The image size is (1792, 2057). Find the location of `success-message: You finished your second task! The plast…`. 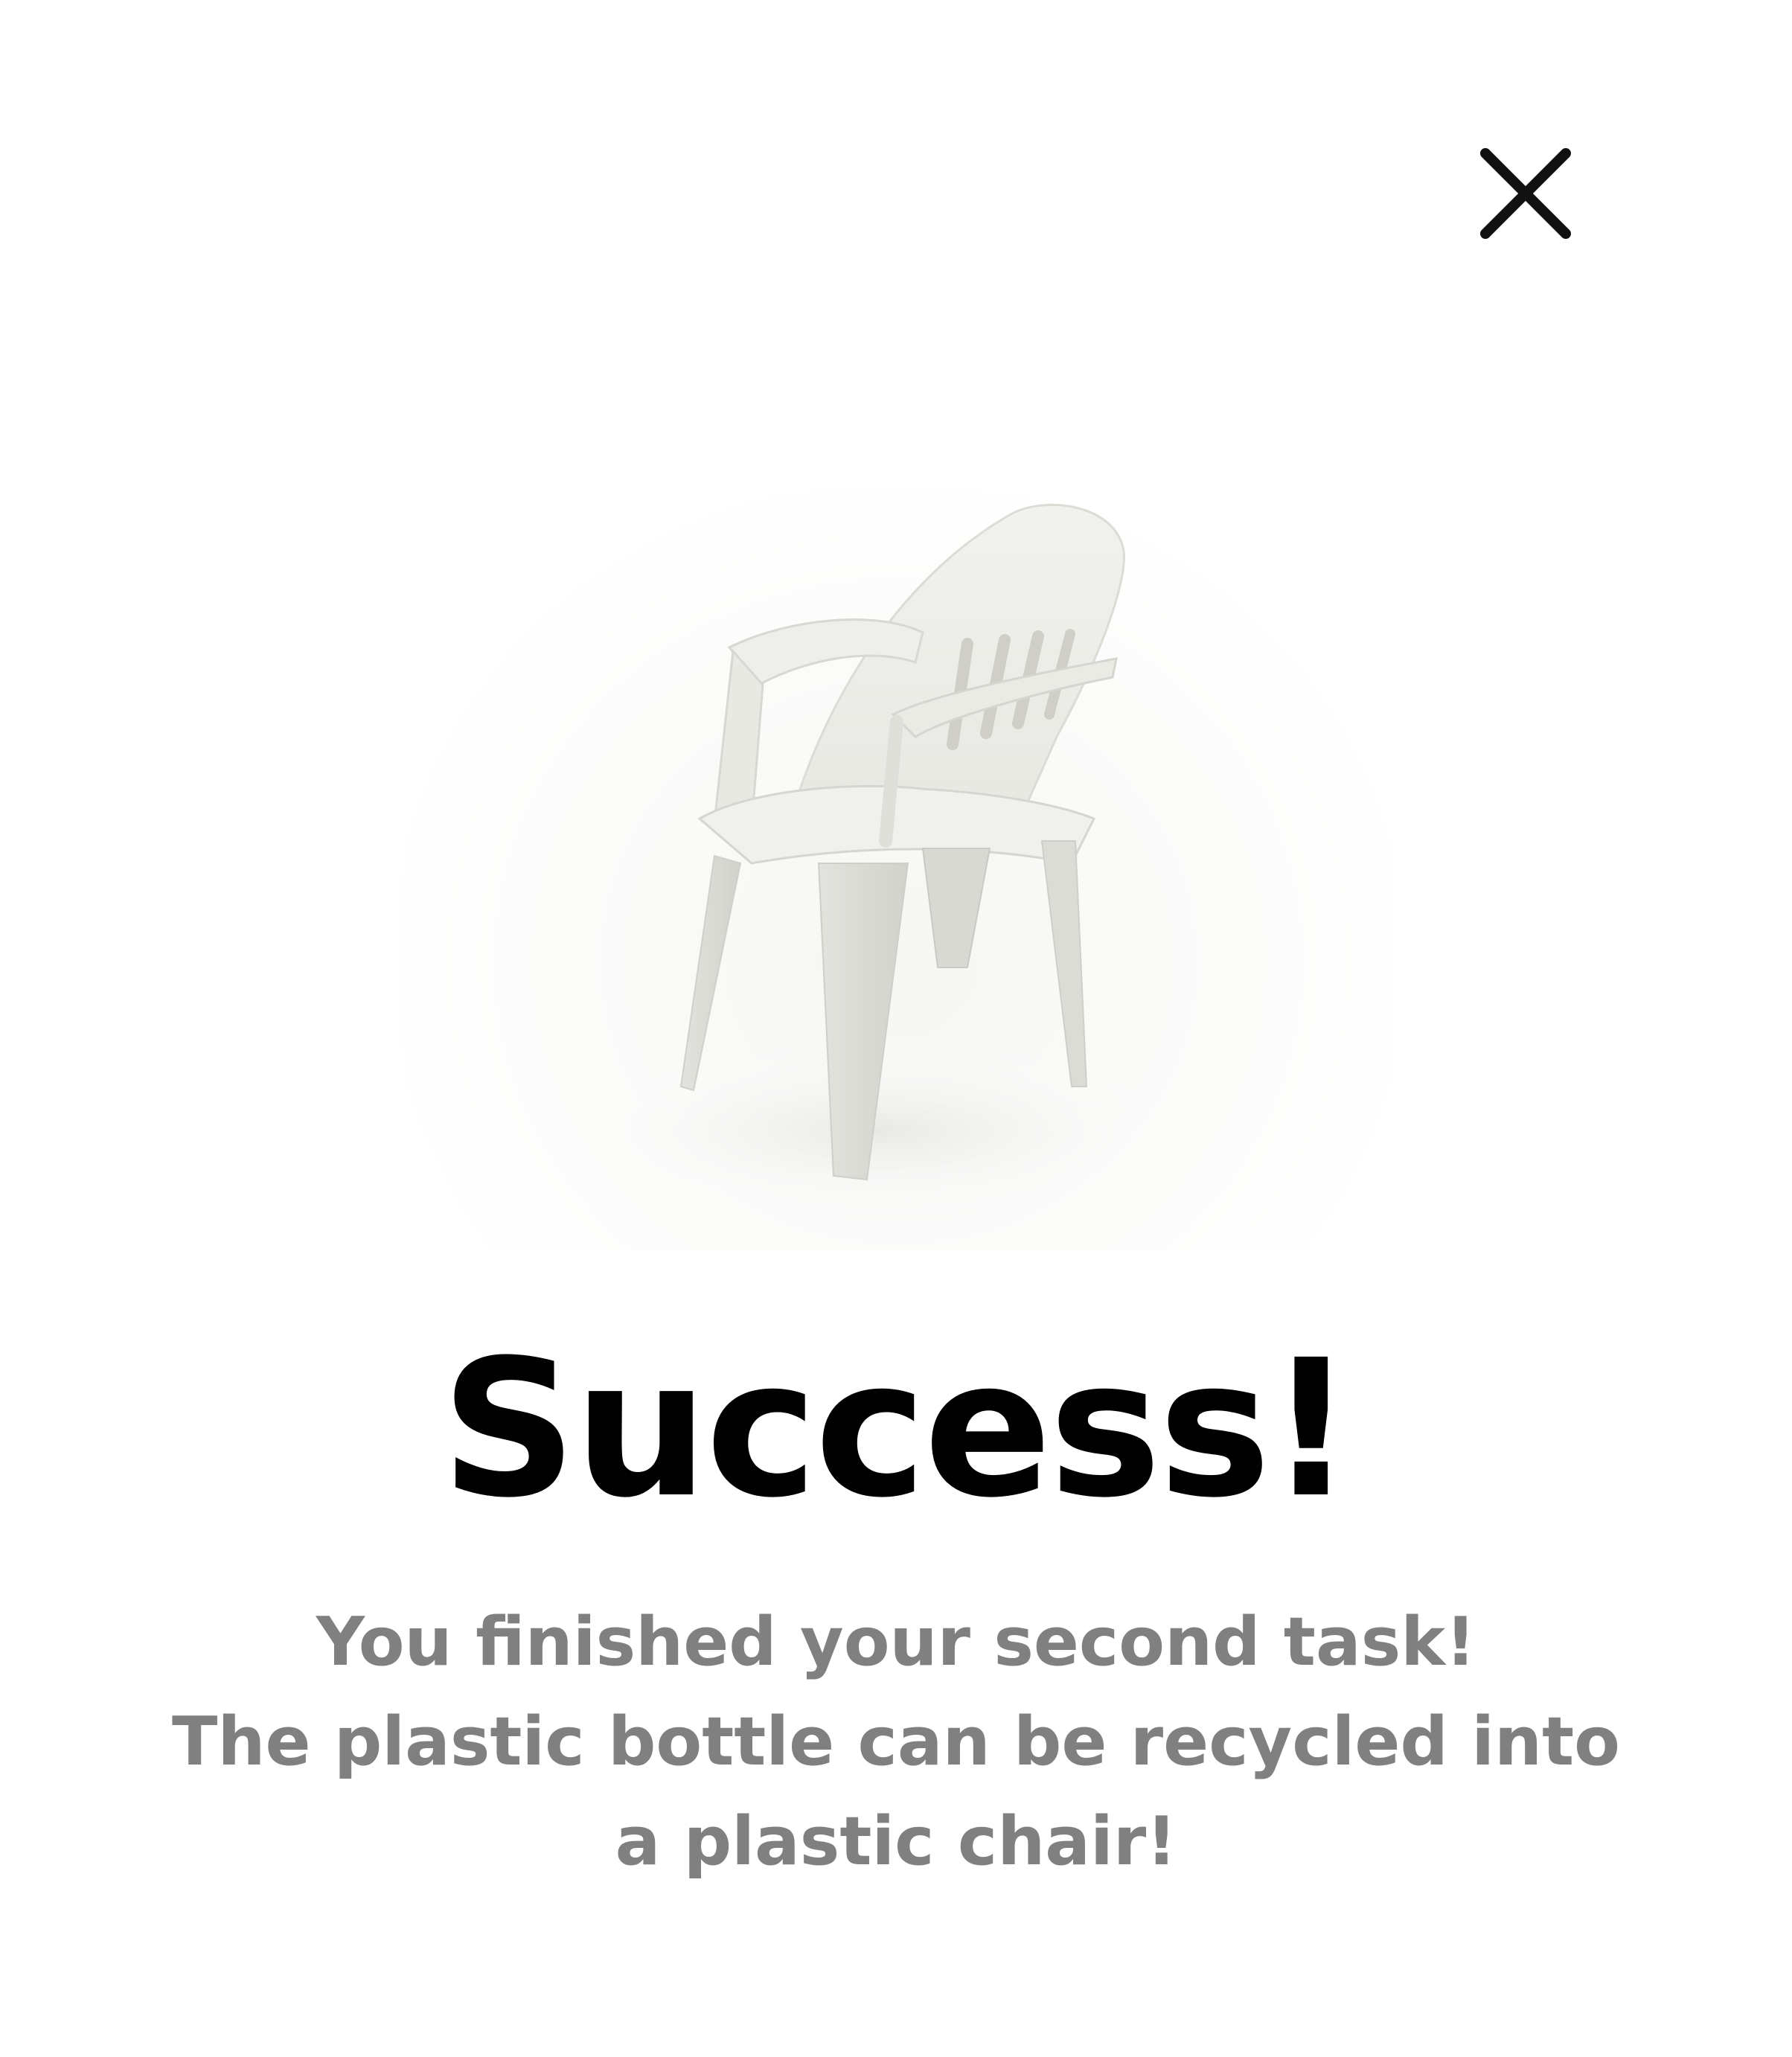

success-message: You finished your second task! The plast… is located at coordinates (896, 1742).